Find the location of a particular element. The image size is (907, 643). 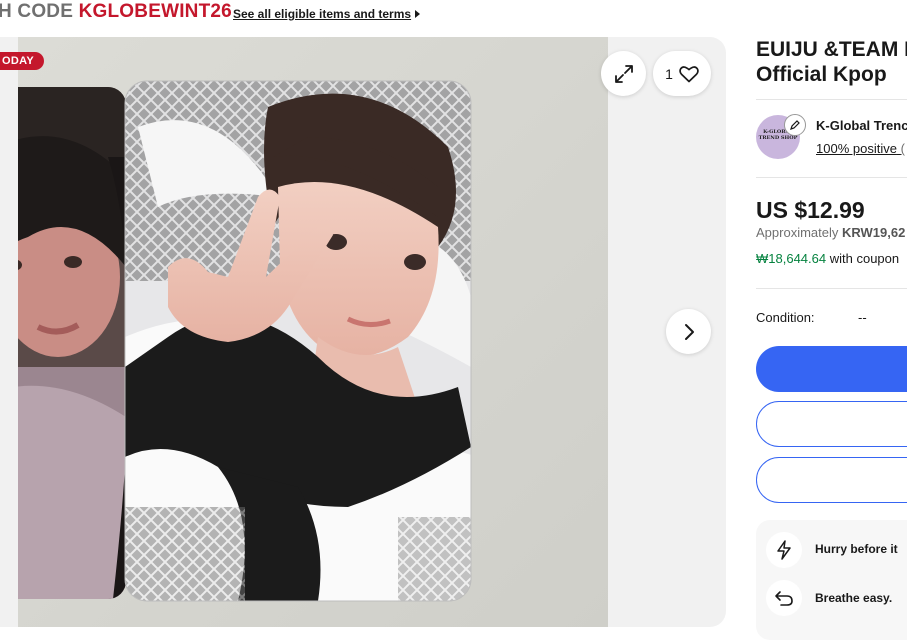

item-price: US $12.99 is located at coordinates (810, 210).